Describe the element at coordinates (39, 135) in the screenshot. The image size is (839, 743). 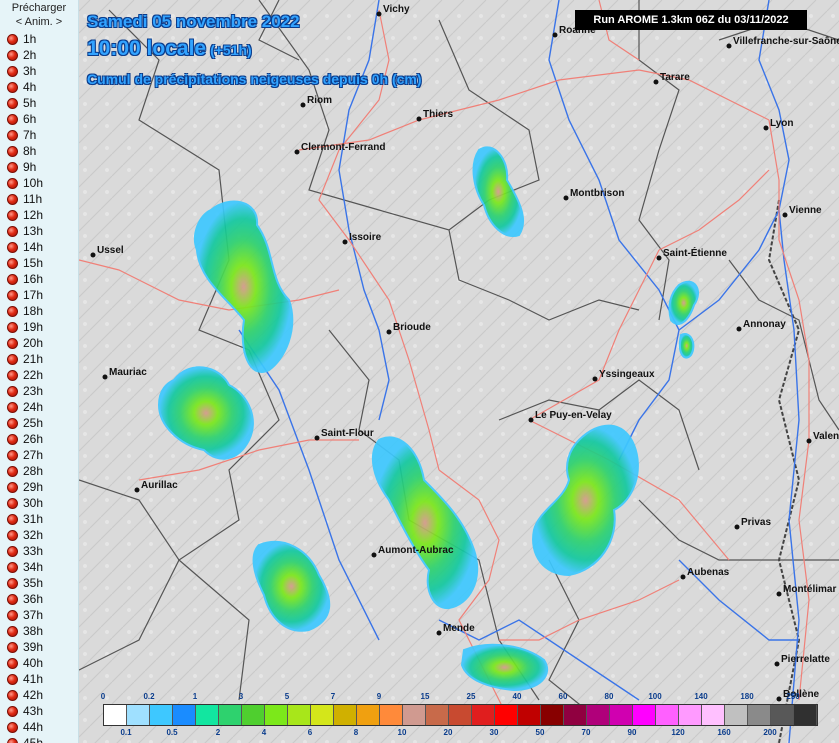
I see `hour-item: 7h` at that location.